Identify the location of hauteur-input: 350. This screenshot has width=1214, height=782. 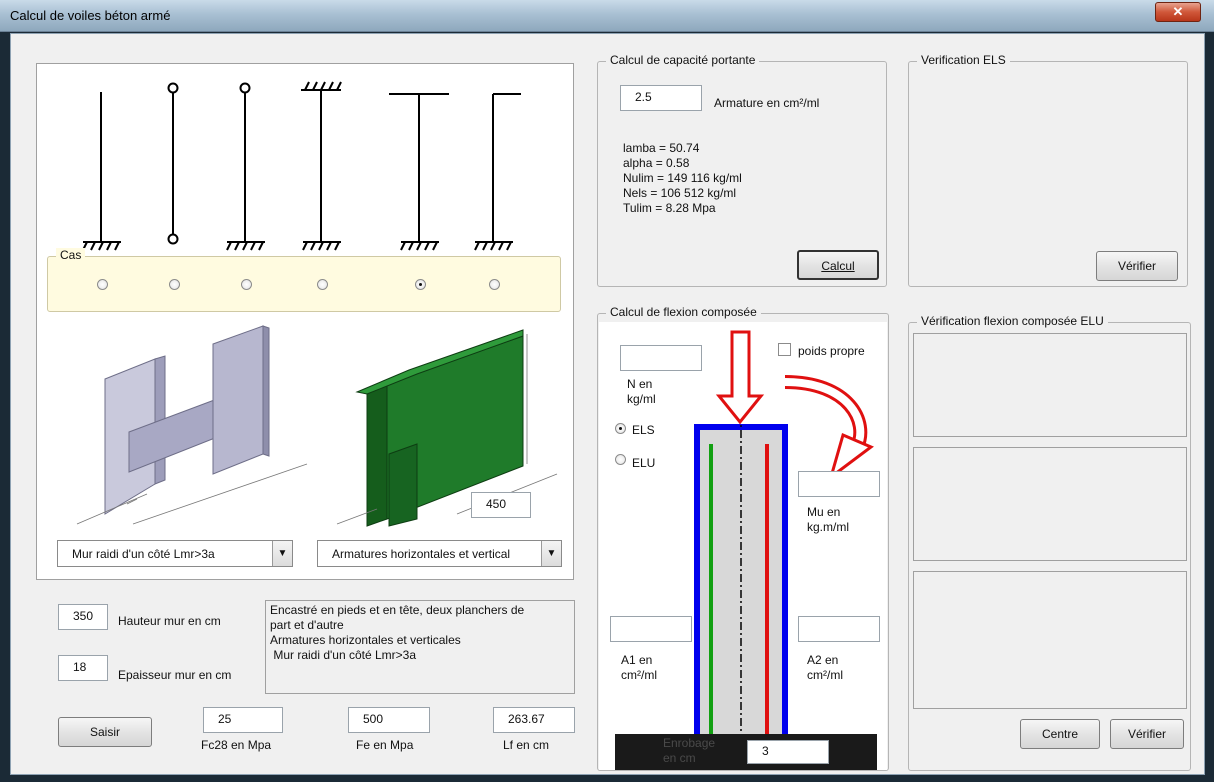
(83, 617).